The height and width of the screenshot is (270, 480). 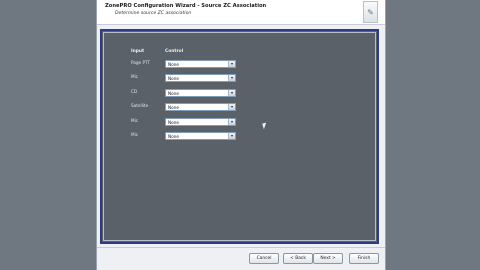 I want to click on column-header-input: Input, so click(x=138, y=51).